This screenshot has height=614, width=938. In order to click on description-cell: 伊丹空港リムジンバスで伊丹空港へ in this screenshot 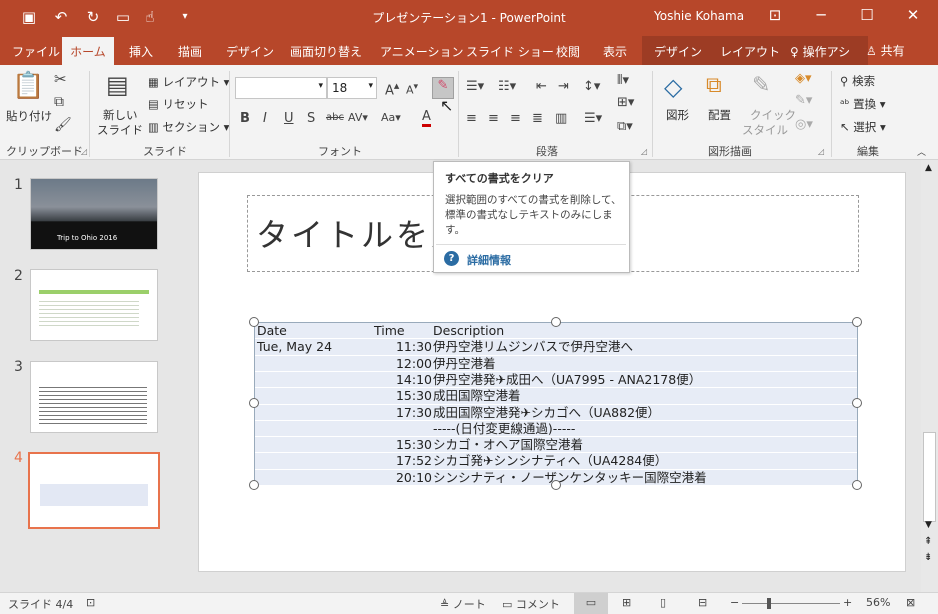, I will do `click(533, 347)`.